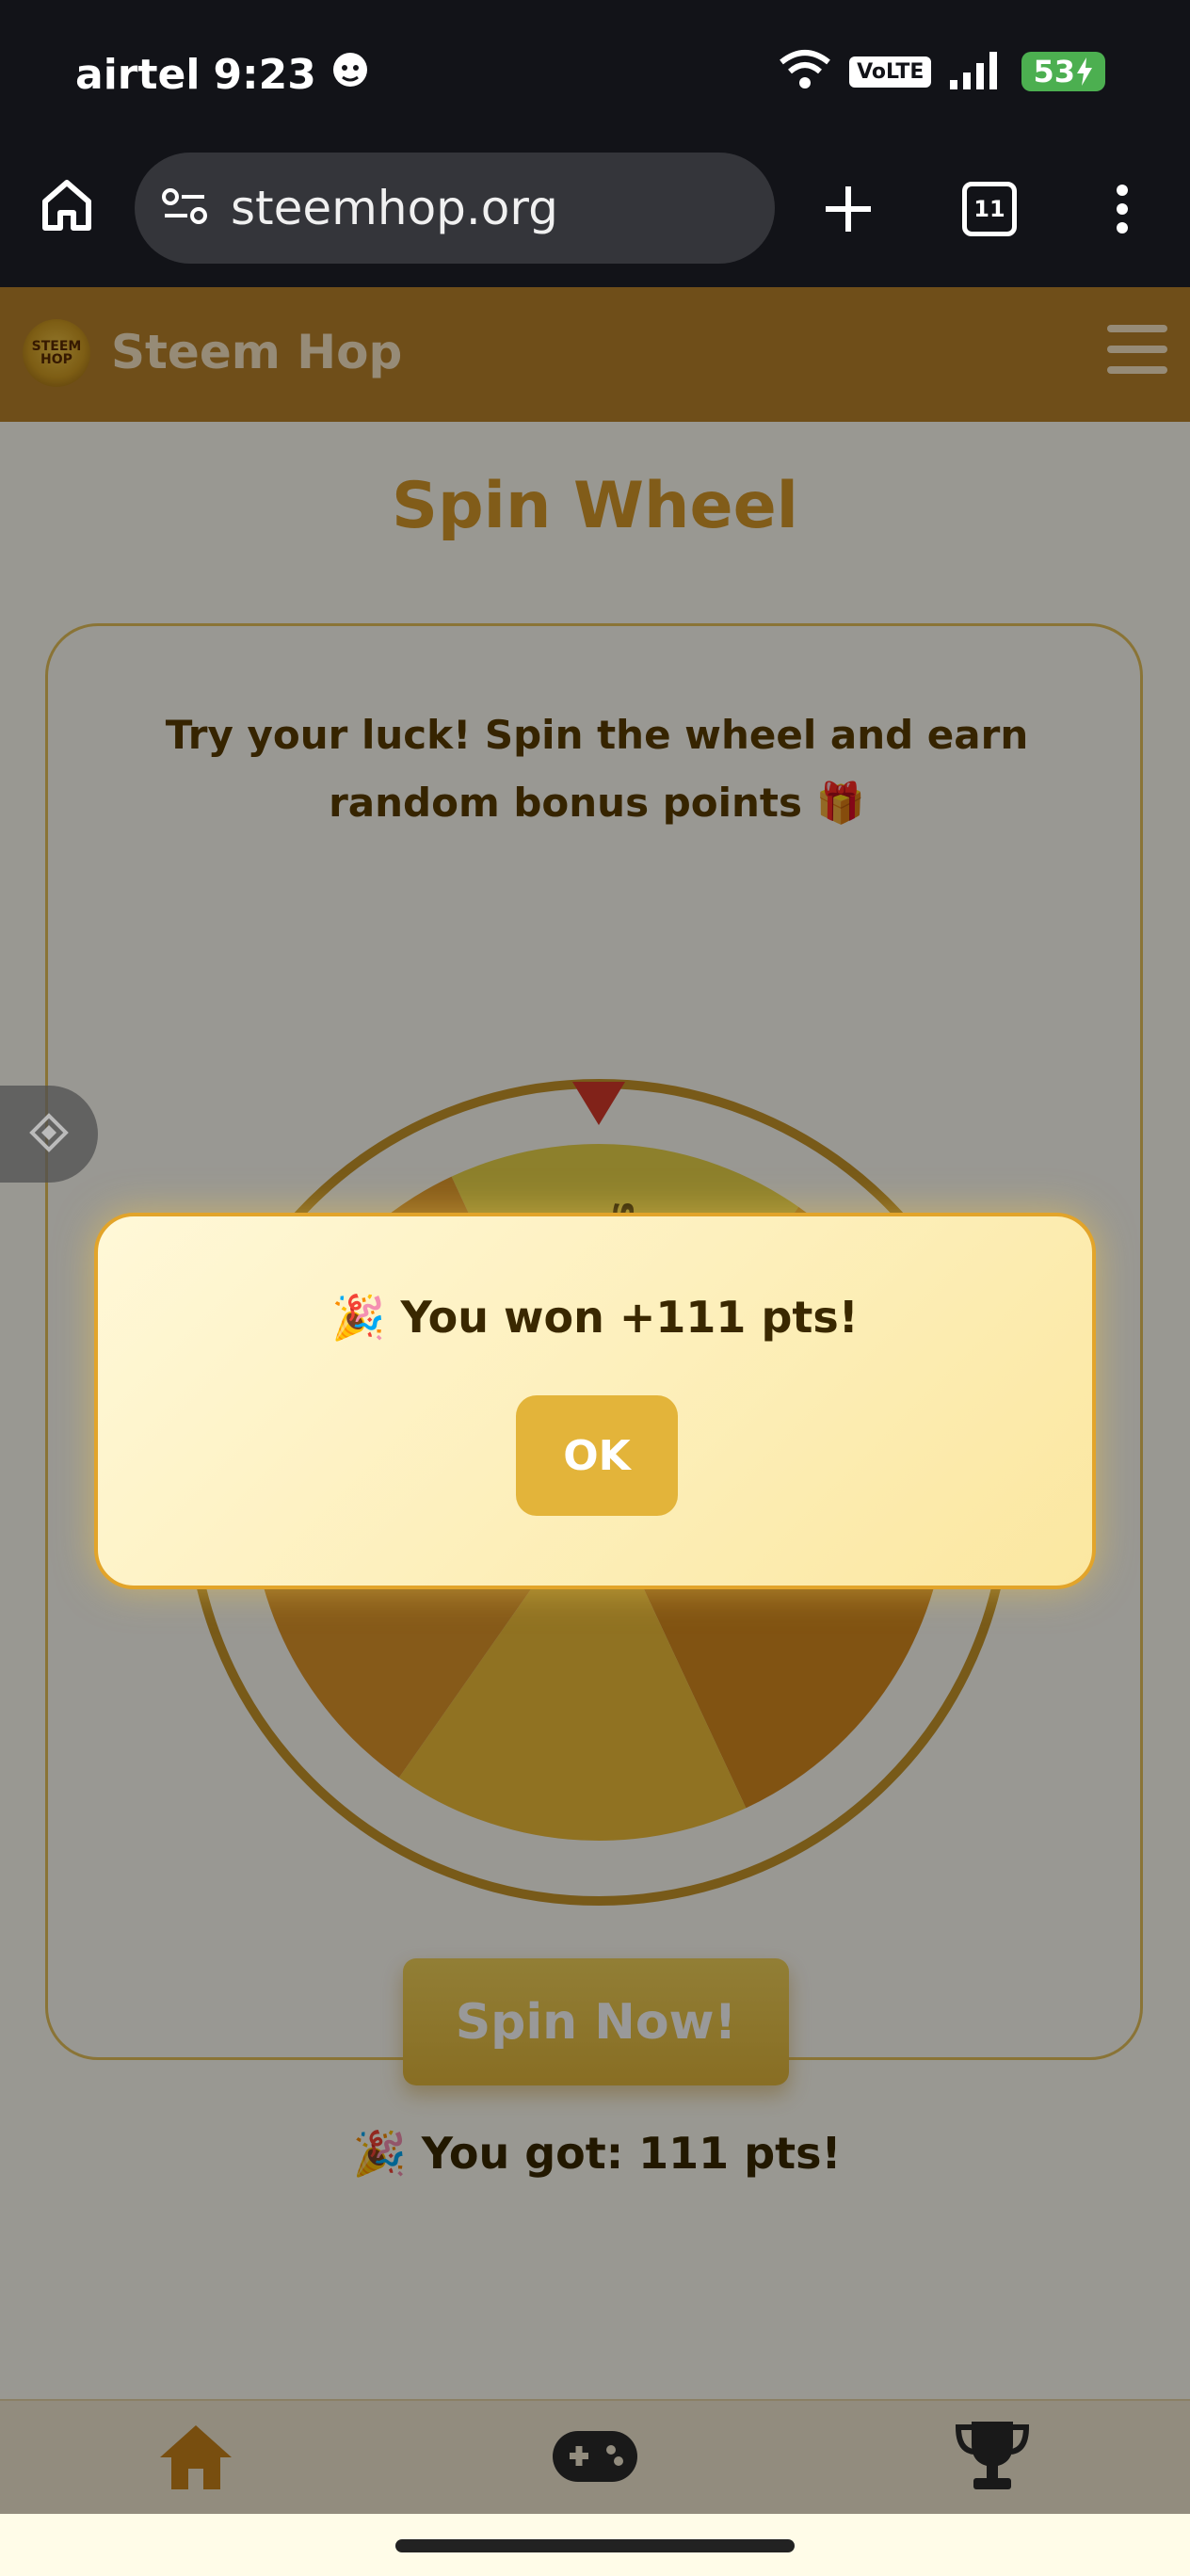  I want to click on carrier-label: airtel, so click(138, 75).